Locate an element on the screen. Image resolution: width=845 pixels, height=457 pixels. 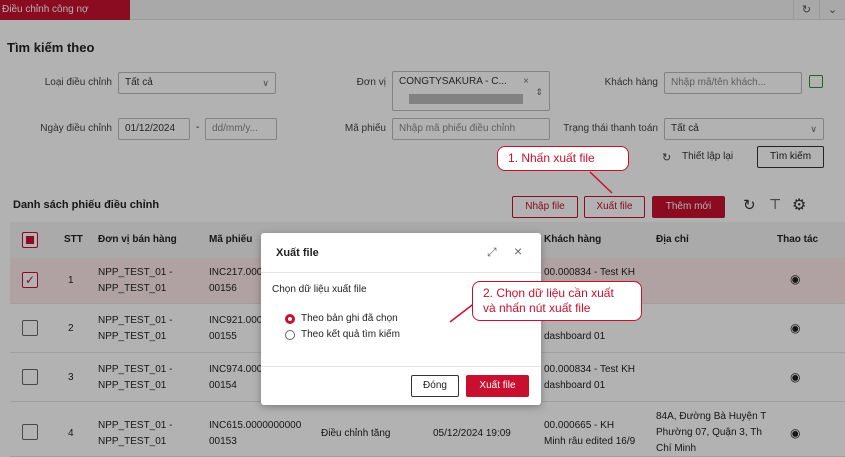
callout-step2-line1: 2. Chọn dữ liệu cần xuất is located at coordinates (548, 293).